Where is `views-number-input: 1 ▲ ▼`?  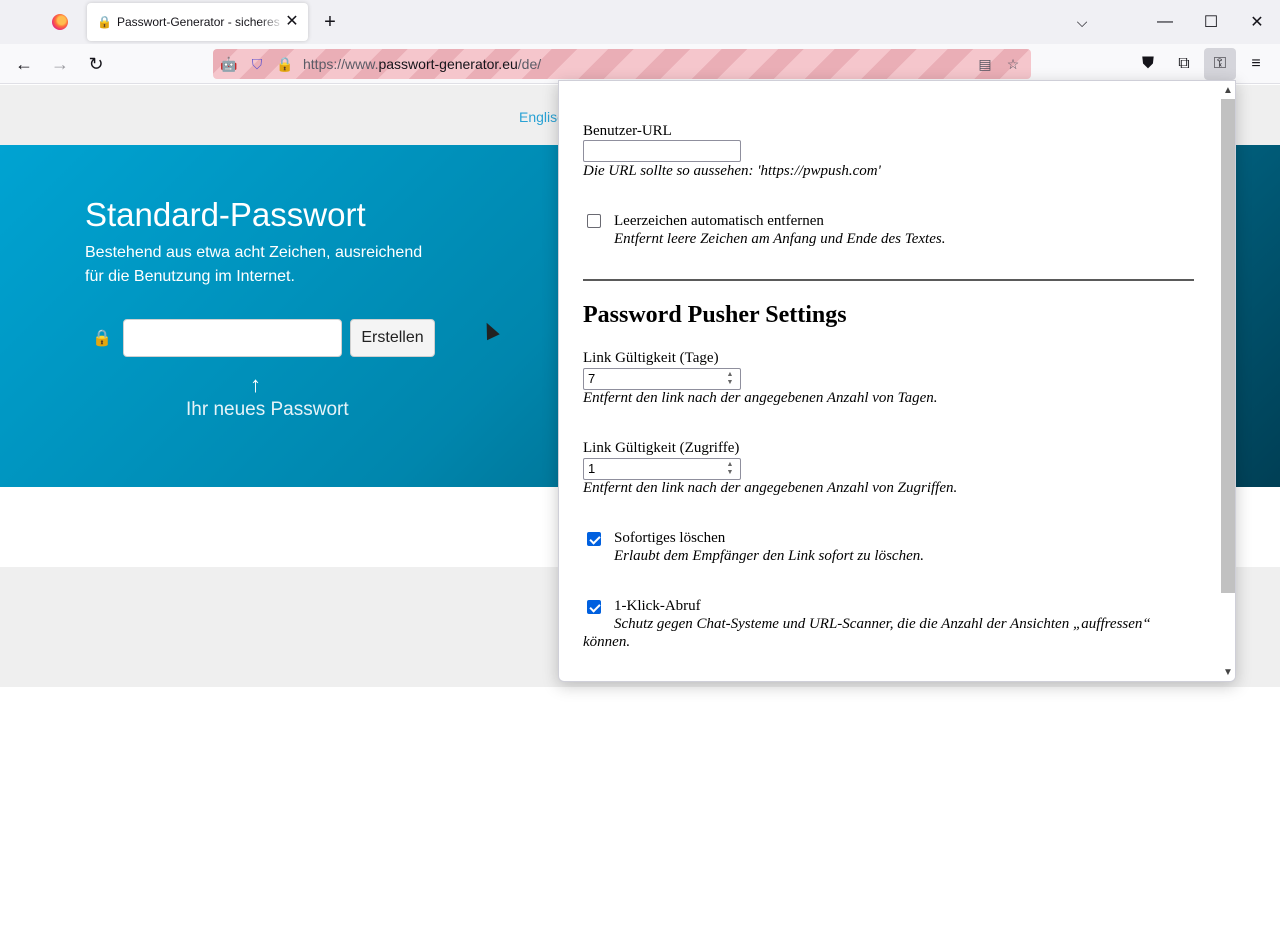
views-number-input: 1 ▲ ▼ is located at coordinates (662, 469).